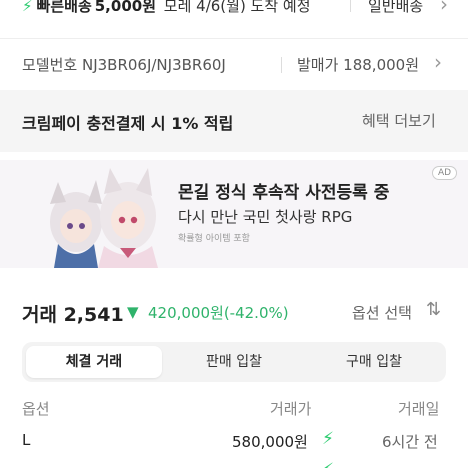 The image size is (468, 468). Describe the element at coordinates (433, 309) in the screenshot. I see `sort-arrows-icon: ⇅` at that location.